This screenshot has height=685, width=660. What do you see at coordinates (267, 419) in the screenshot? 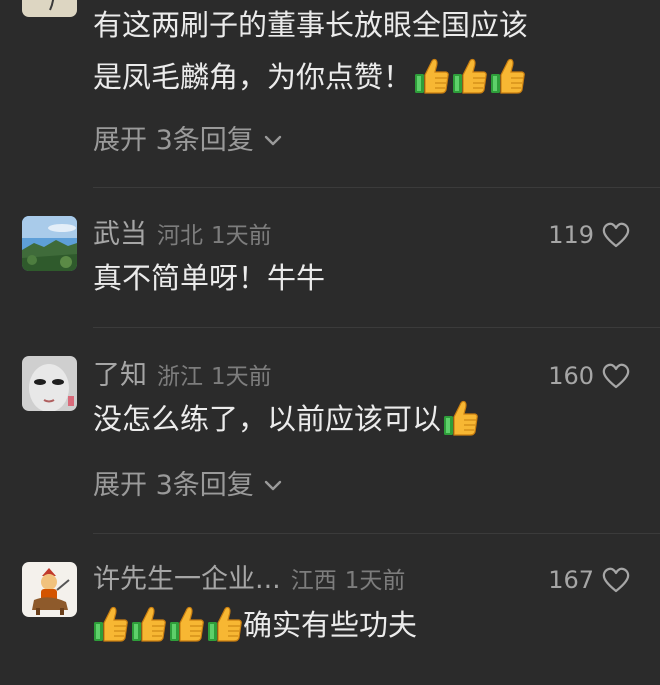
I see `comment-text-line: 没怎么练了，以前应该可以` at bounding box center [267, 419].